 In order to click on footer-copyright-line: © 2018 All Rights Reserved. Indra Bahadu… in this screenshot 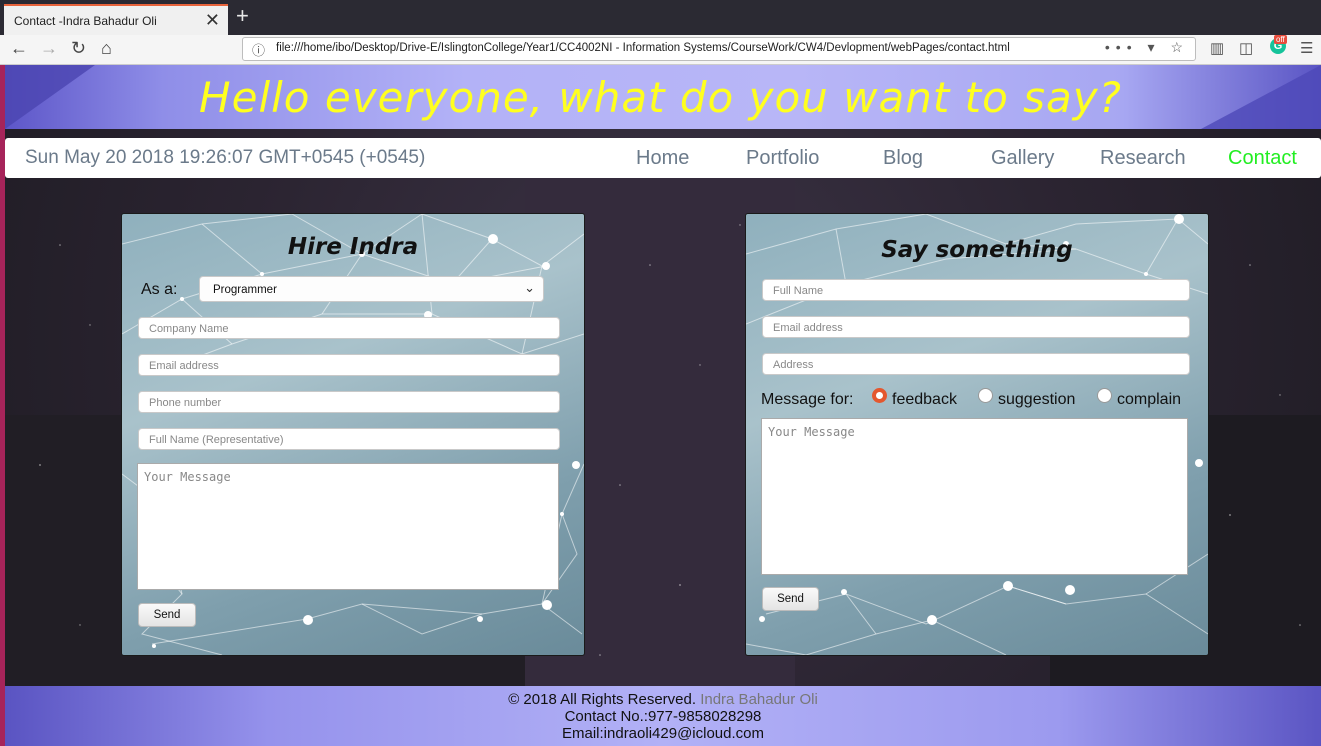, I will do `click(663, 699)`.